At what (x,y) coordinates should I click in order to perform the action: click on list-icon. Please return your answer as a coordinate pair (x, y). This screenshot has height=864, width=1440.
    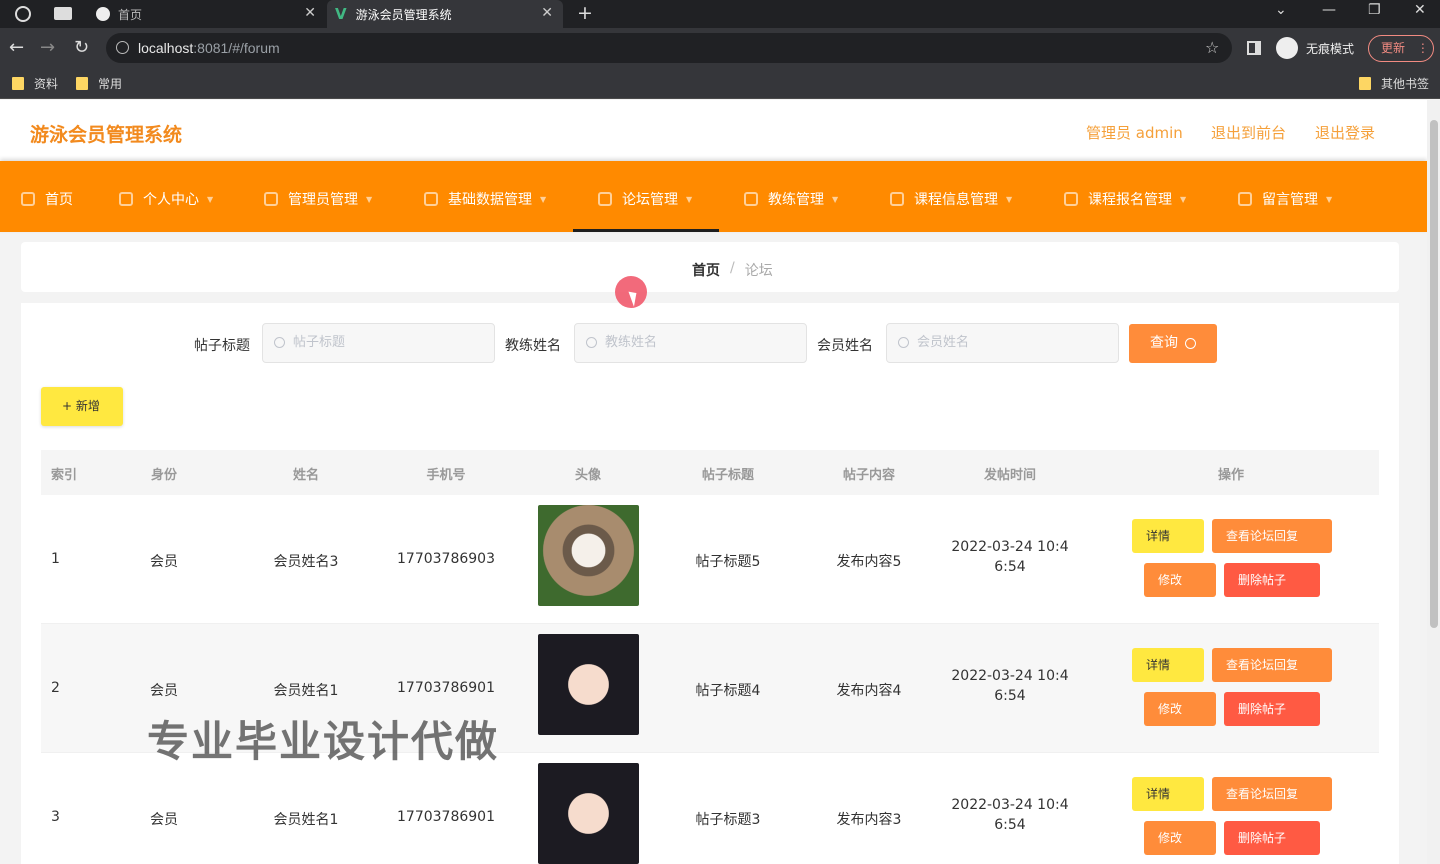
    Looking at the image, I should click on (431, 199).